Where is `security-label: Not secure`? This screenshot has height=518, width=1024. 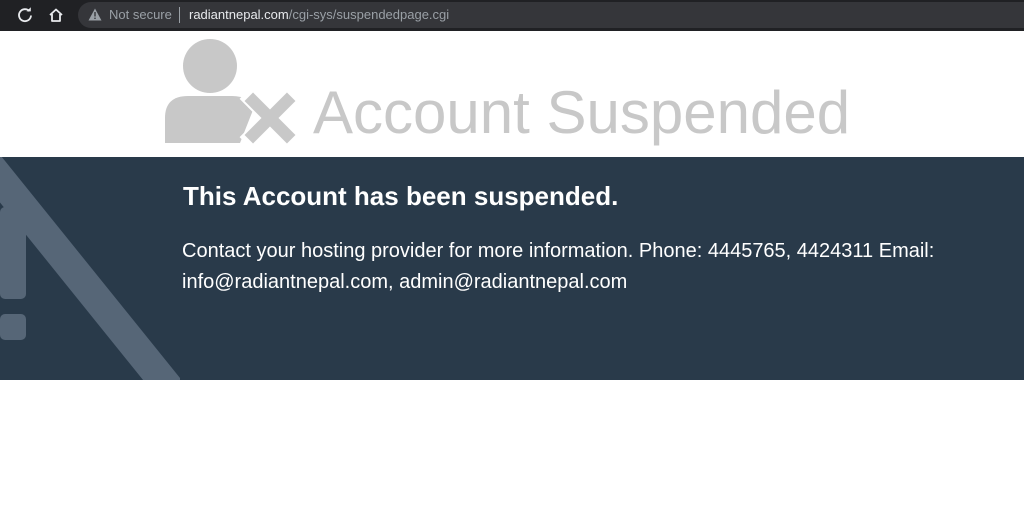
security-label: Not secure is located at coordinates (140, 14).